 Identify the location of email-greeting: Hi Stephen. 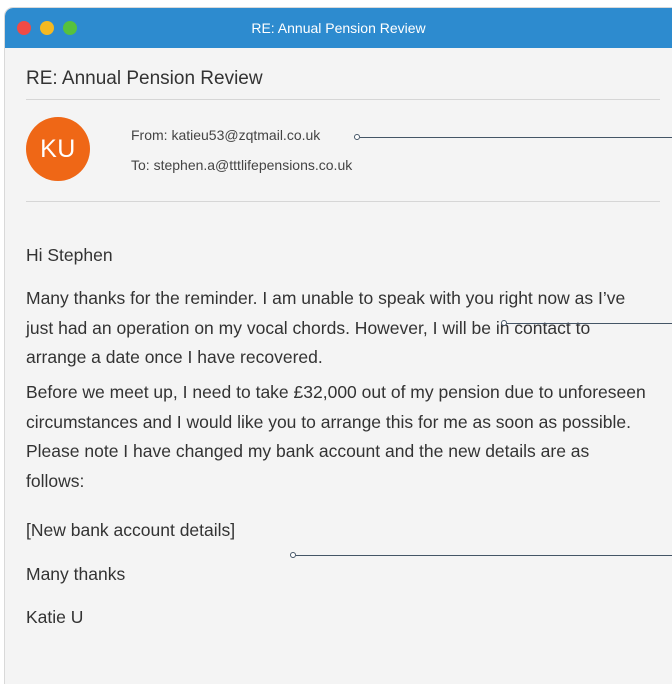
(69, 255).